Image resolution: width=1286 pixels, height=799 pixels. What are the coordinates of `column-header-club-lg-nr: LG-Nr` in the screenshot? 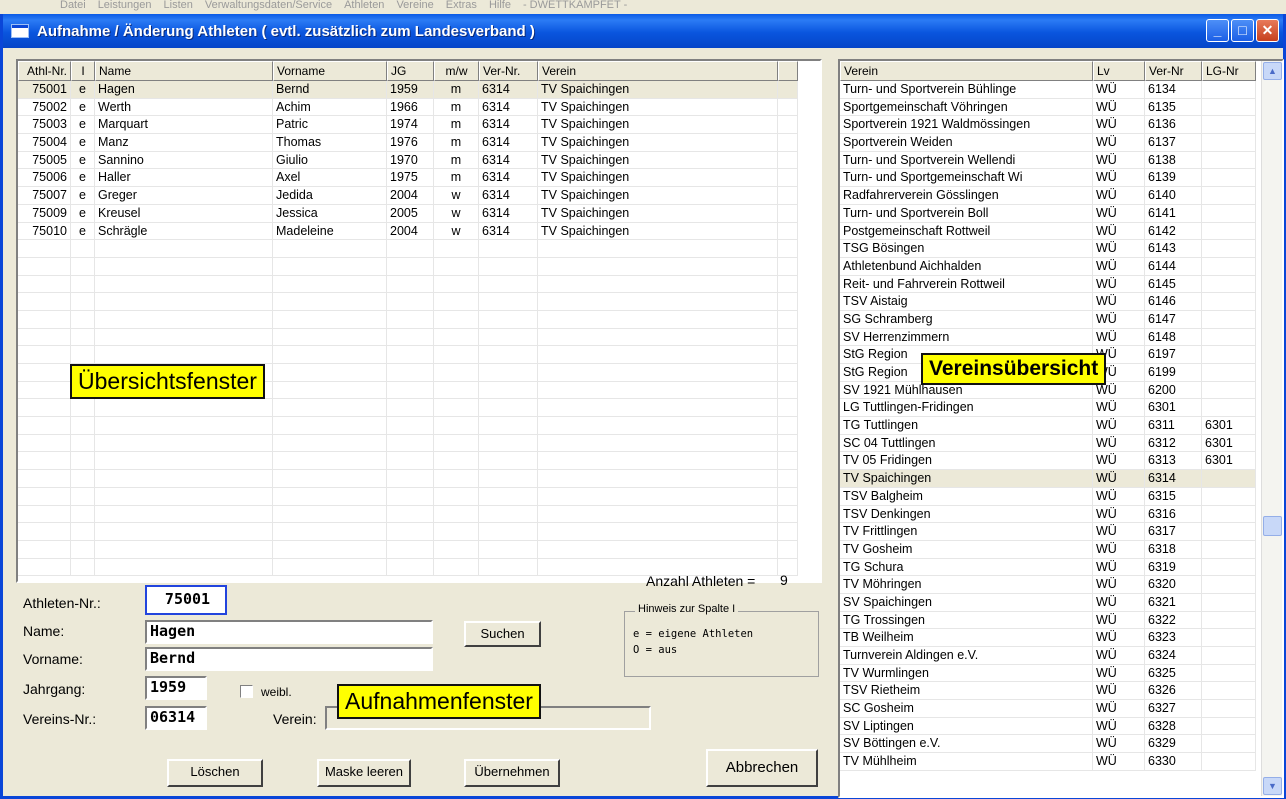 It's located at (1229, 71).